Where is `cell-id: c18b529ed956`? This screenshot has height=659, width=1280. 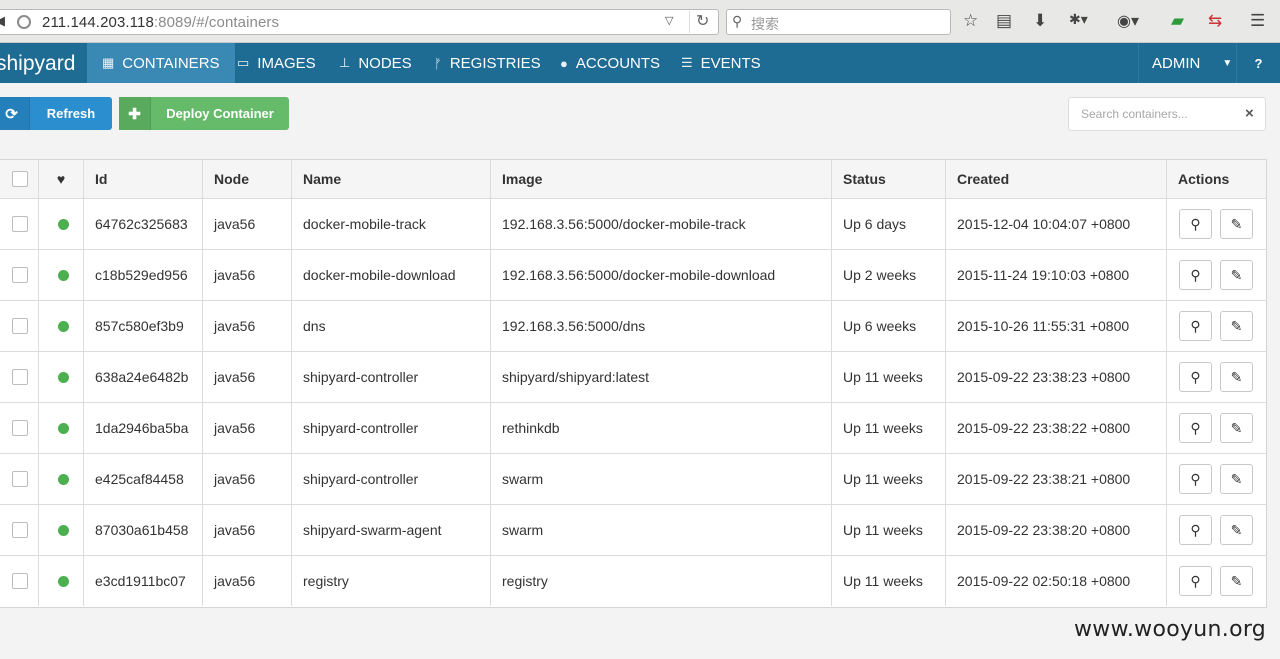 cell-id: c18b529ed956 is located at coordinates (143, 275).